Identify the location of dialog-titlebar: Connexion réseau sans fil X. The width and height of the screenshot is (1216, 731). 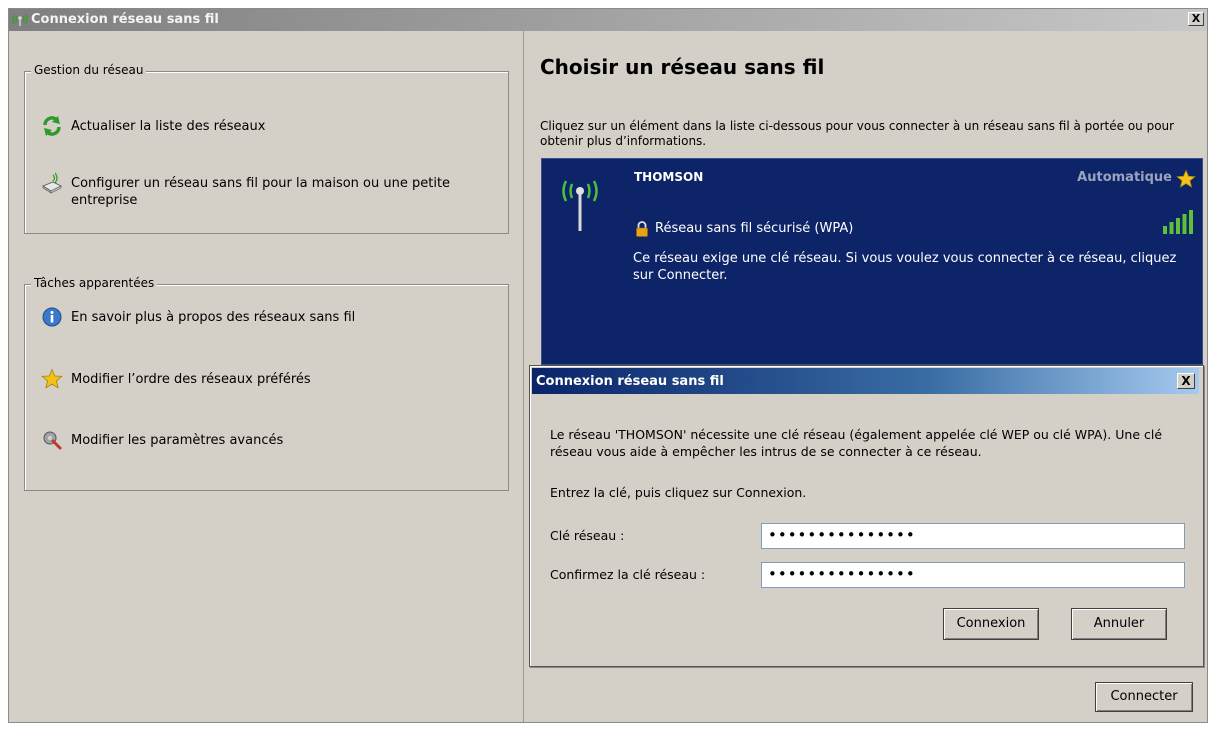
(865, 381).